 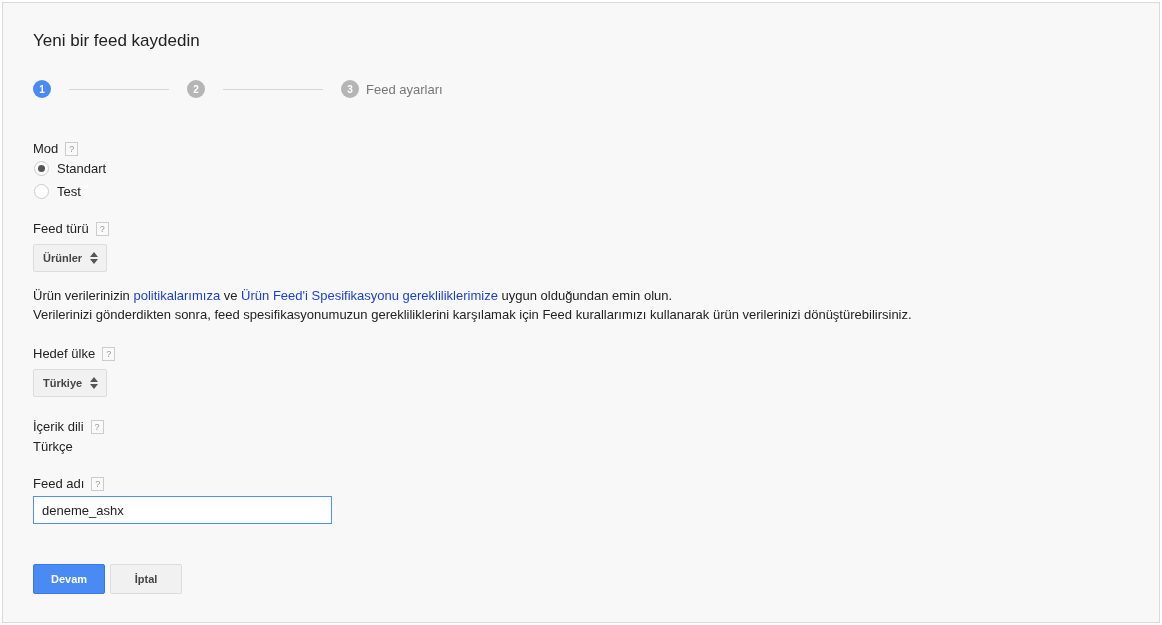 What do you see at coordinates (59, 483) in the screenshot?
I see `field-label: Feed adı` at bounding box center [59, 483].